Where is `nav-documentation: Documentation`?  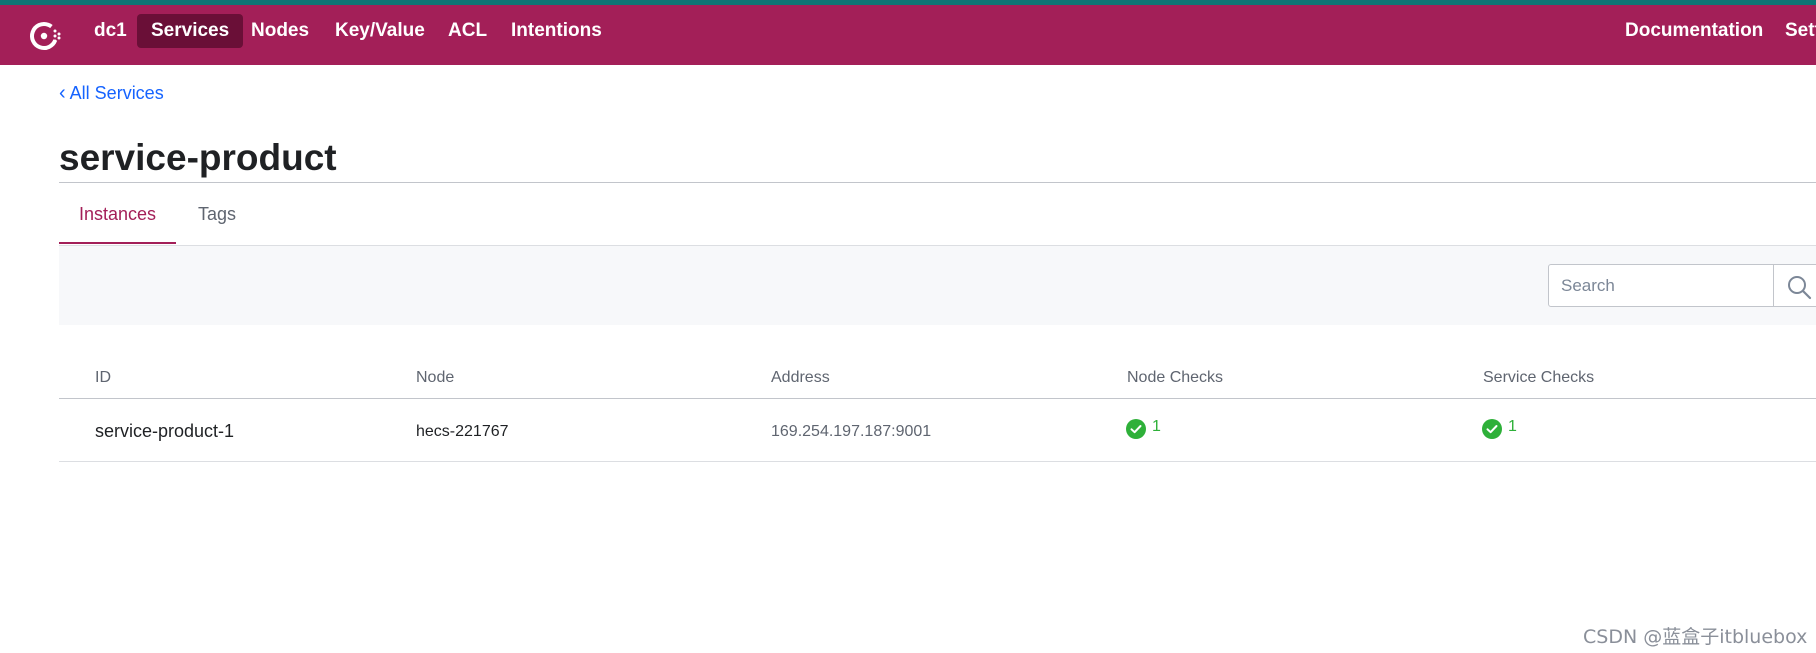 nav-documentation: Documentation is located at coordinates (1694, 31).